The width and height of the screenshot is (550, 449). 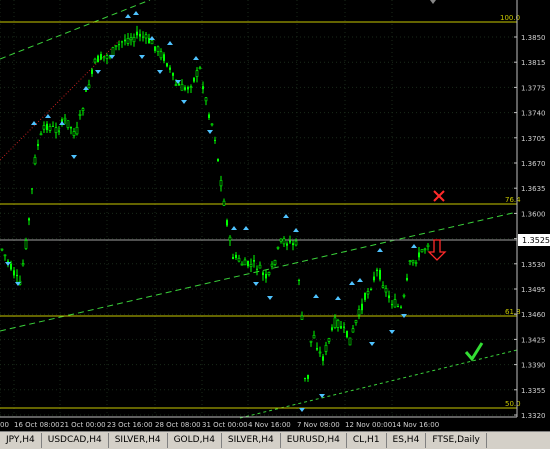 I want to click on time-tick-label: 7 Nov 08:00, so click(x=318, y=425).